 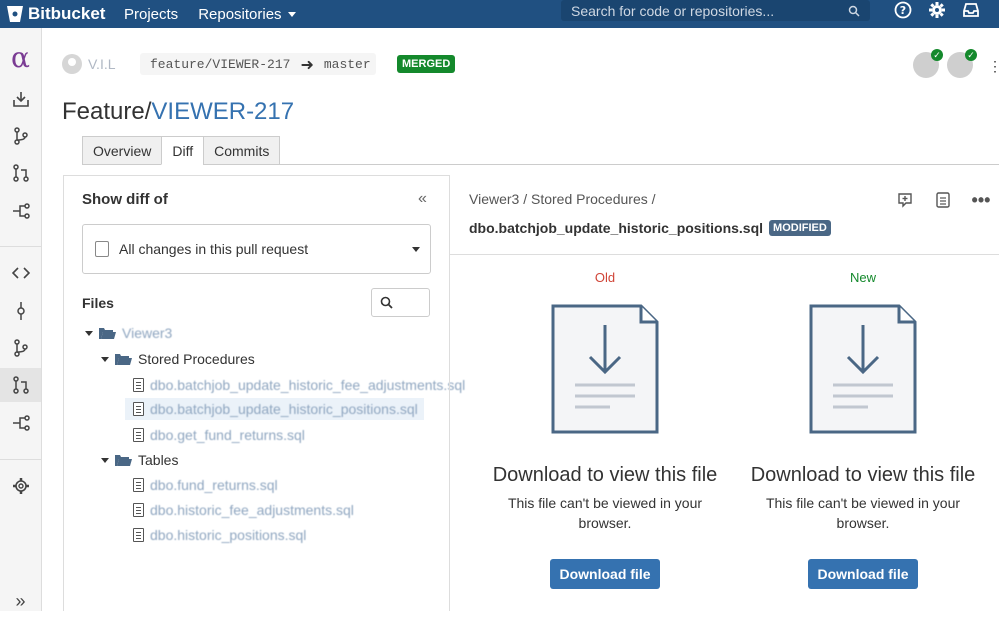 What do you see at coordinates (252, 510) in the screenshot?
I see `file-name: dbo.historic_fee_adjustments.sql` at bounding box center [252, 510].